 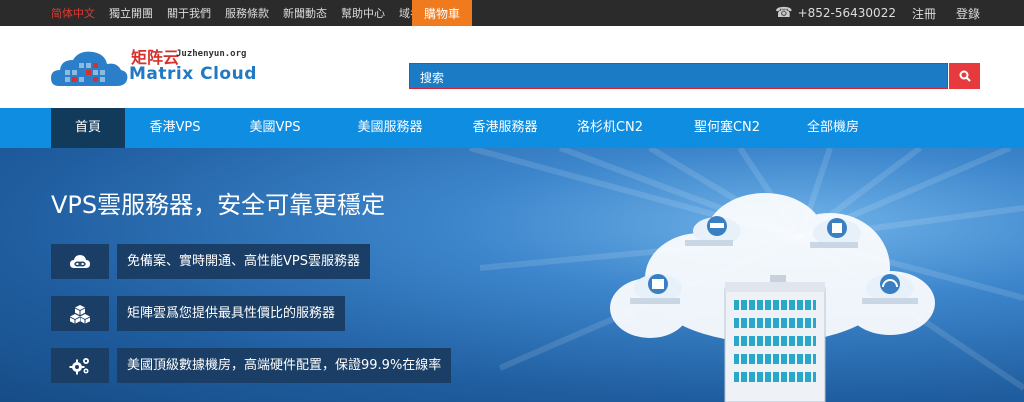 I want to click on feature-text: 美國頂級數據機房，高端硬件配置，保證99.9%在線率, so click(x=284, y=365).